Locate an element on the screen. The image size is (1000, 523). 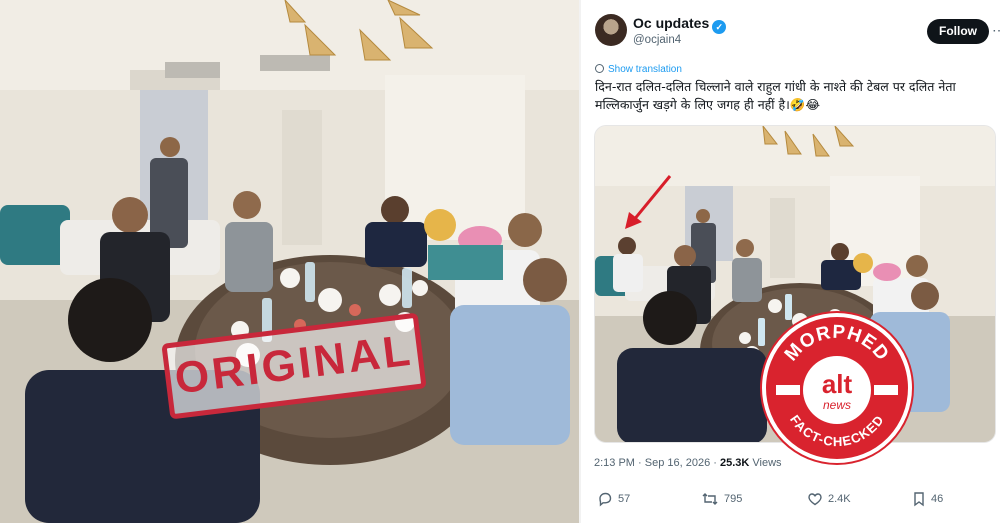
like-button: 2.4K is located at coordinates (829, 499).